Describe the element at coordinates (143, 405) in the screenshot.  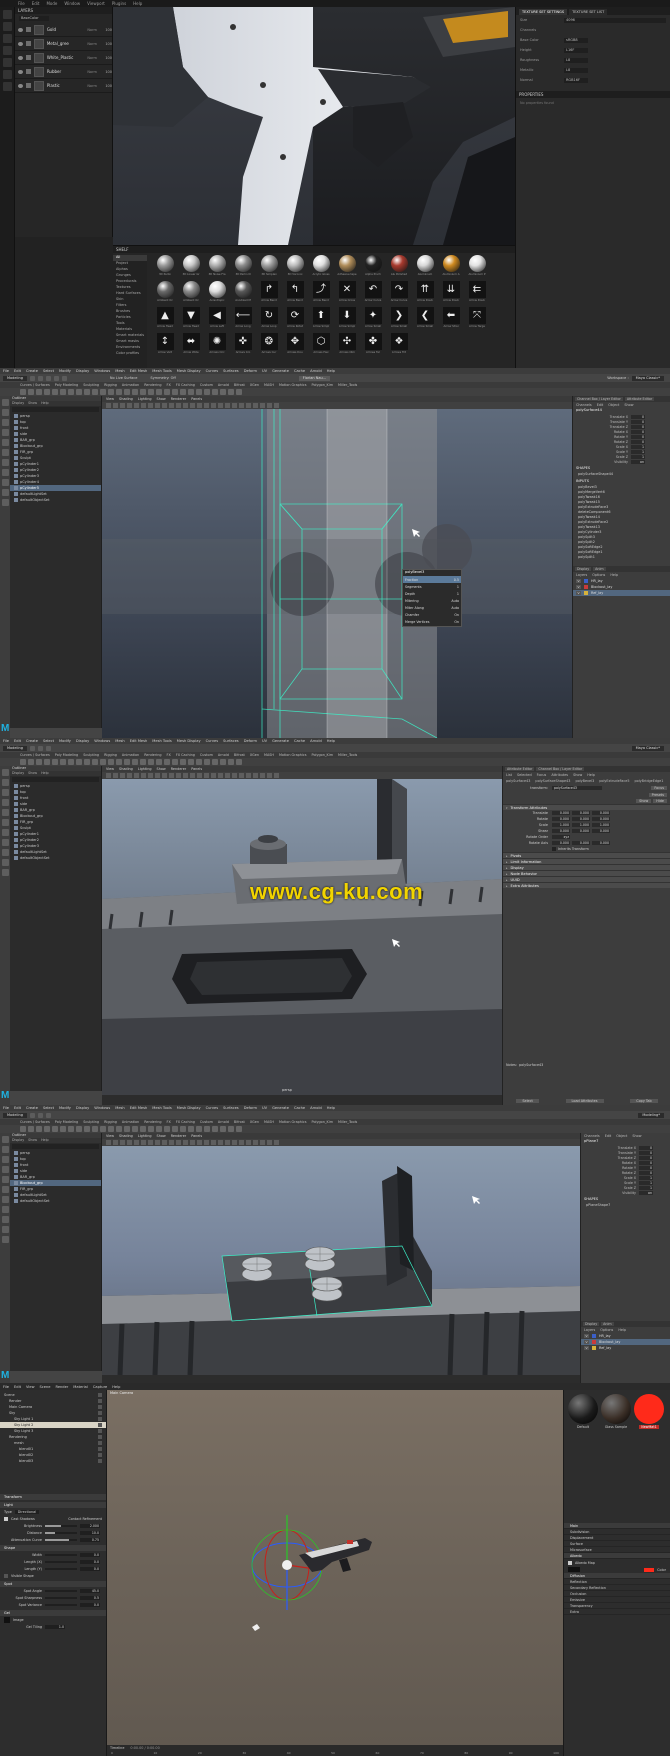
I see `film-gate-icon` at that location.